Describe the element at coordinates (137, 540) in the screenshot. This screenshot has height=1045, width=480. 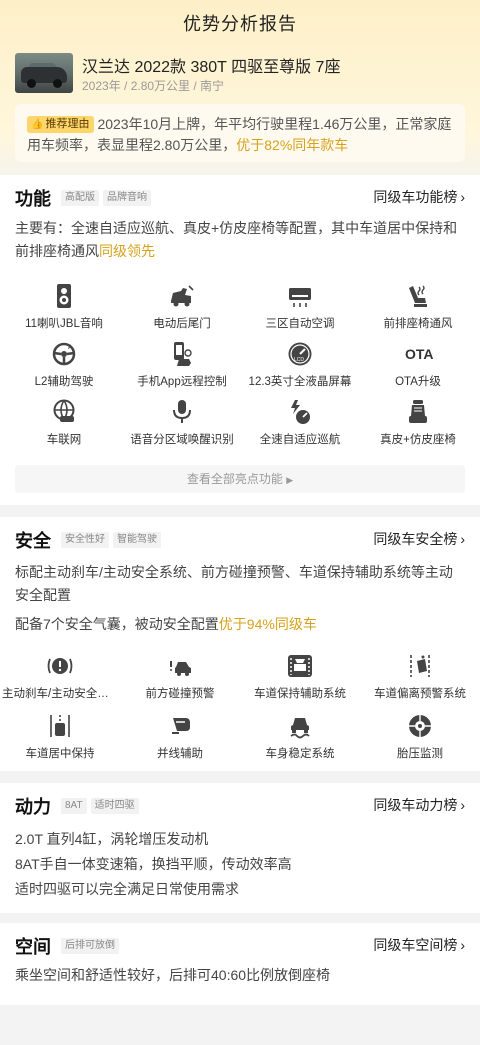
I see `safety-tag-2: 智能驾驶` at that location.